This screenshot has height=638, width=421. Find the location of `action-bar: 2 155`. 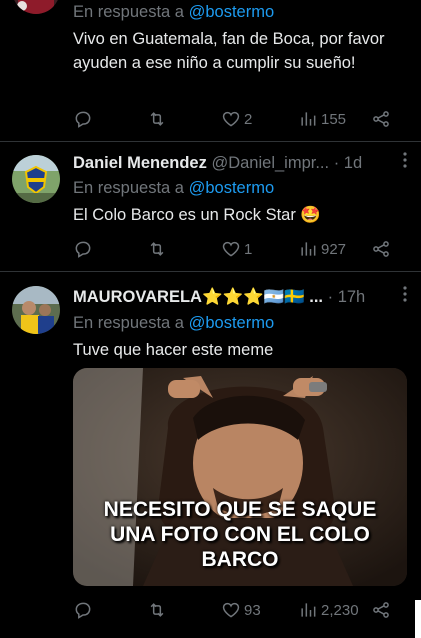

action-bar: 2 155 is located at coordinates (233, 119).